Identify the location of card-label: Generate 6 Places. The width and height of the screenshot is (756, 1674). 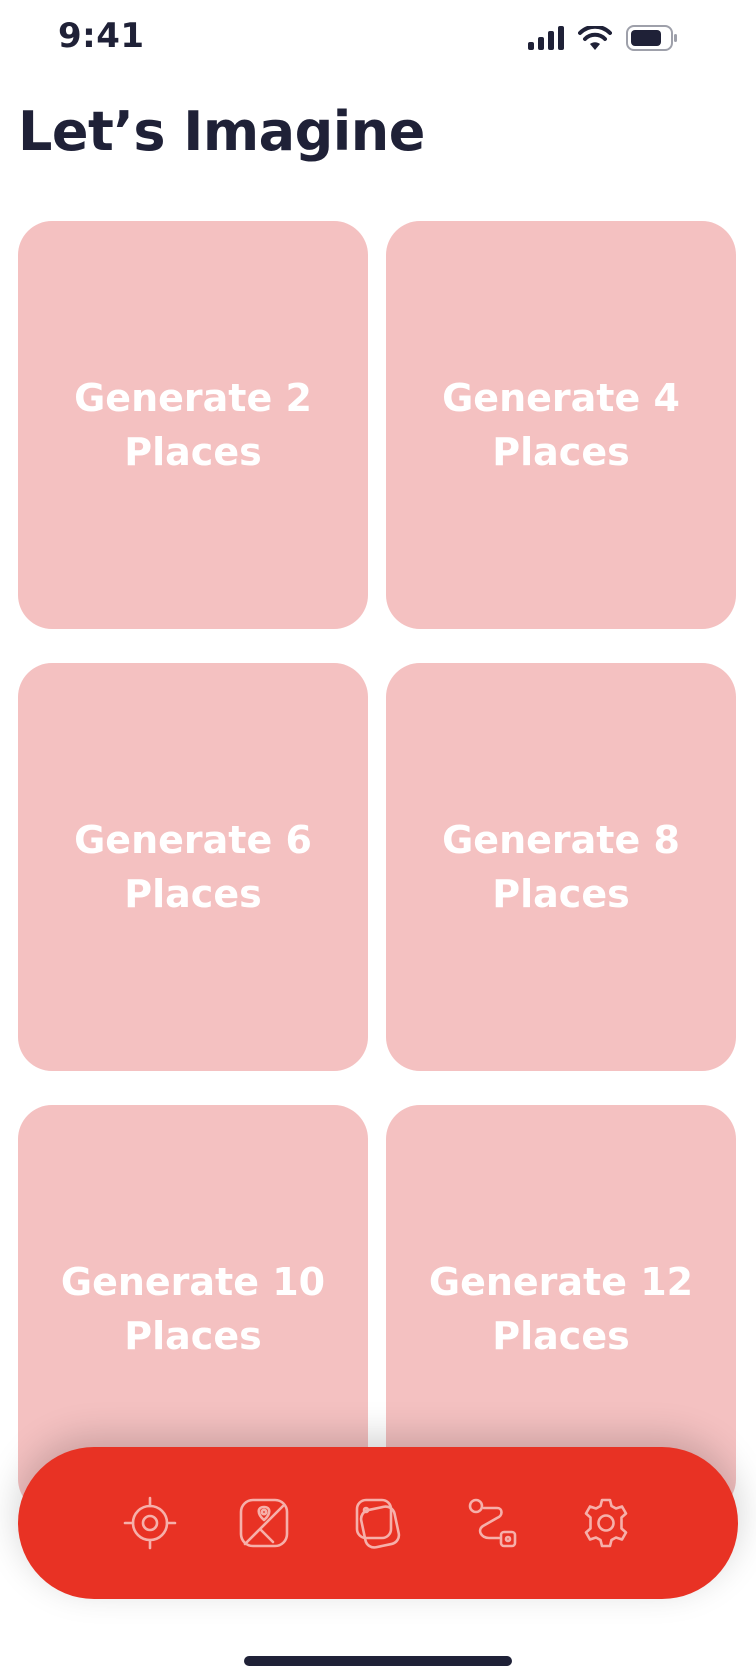
(193, 867).